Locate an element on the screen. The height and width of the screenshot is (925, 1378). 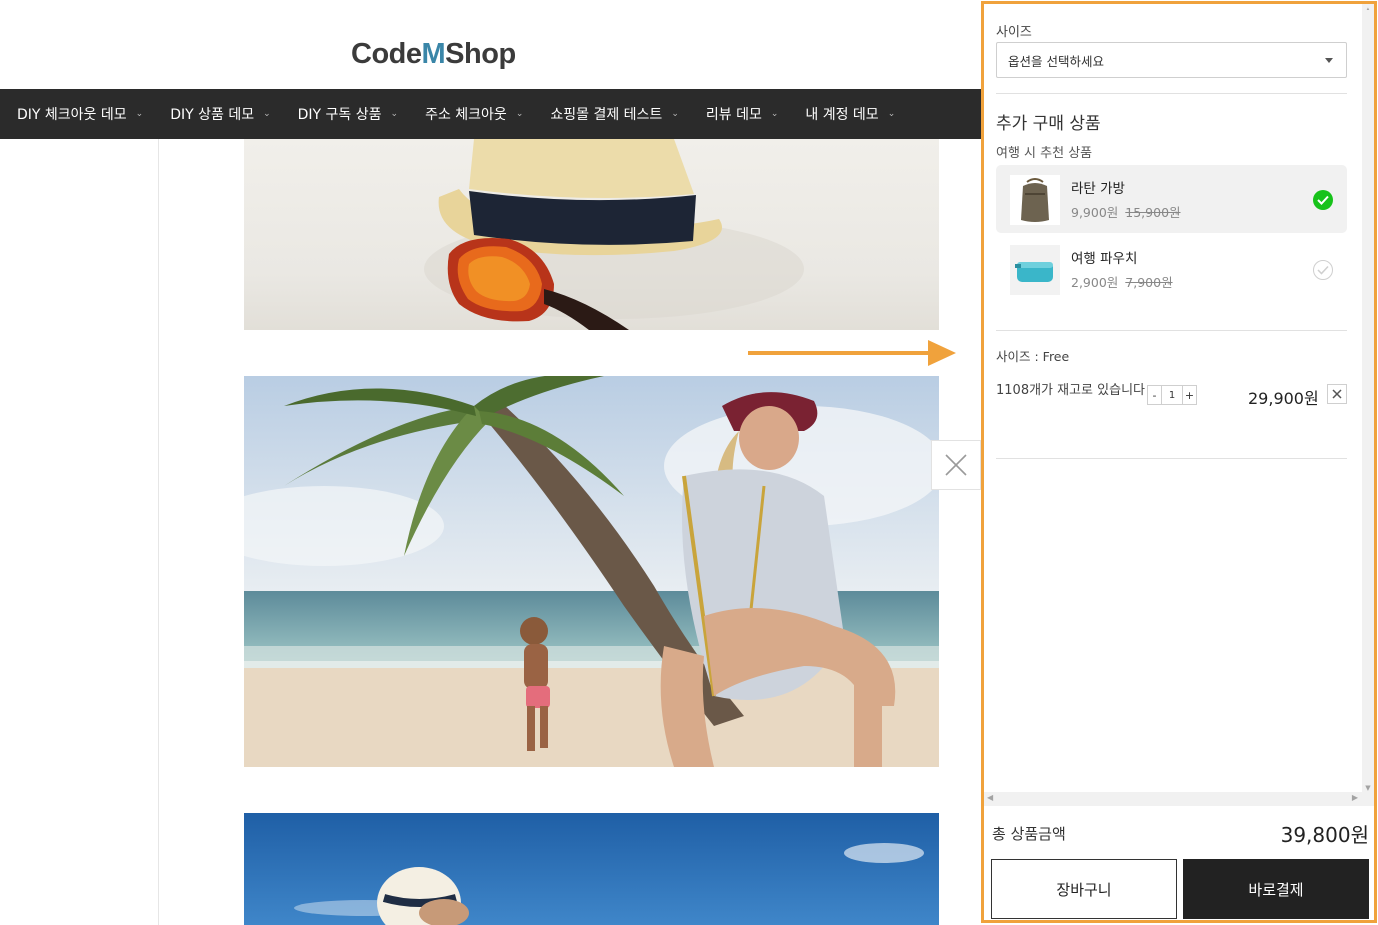
addon-name: 라탄 가방 is located at coordinates (1098, 189).